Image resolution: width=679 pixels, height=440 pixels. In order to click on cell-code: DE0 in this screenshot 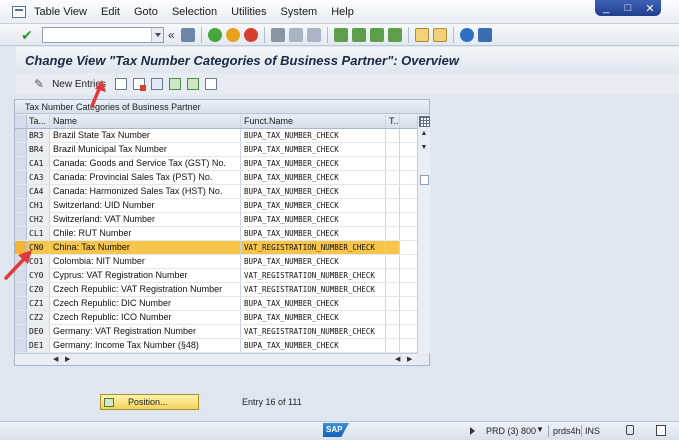, I will do `click(38, 331)`.